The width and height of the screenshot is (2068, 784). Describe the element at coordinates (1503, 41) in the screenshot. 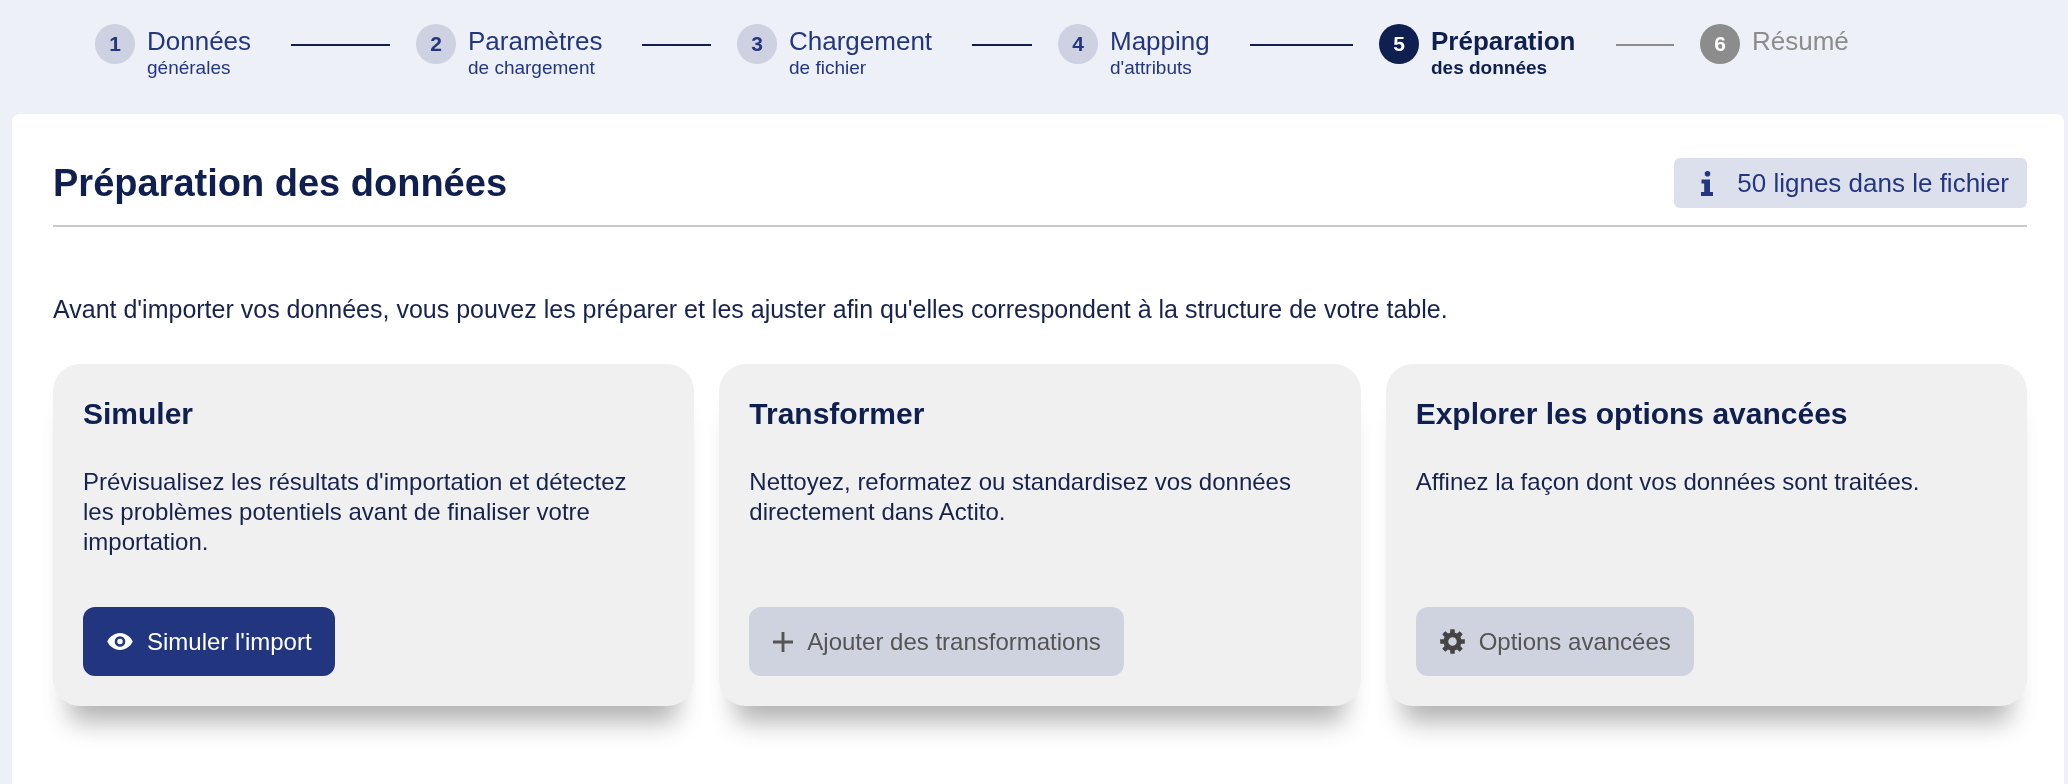

I see `step-label: Préparation` at that location.